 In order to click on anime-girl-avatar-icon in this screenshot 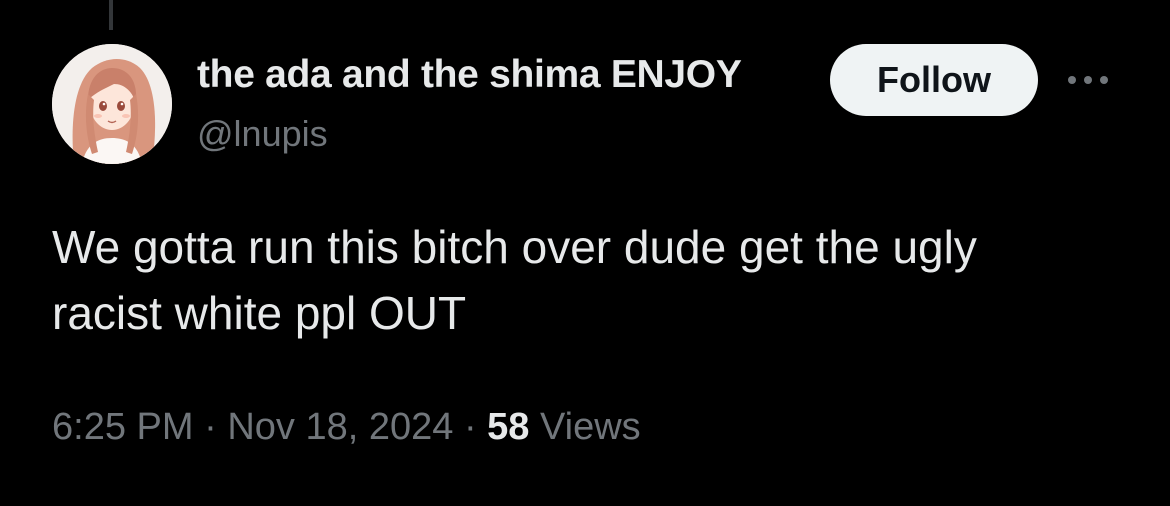, I will do `click(112, 104)`.